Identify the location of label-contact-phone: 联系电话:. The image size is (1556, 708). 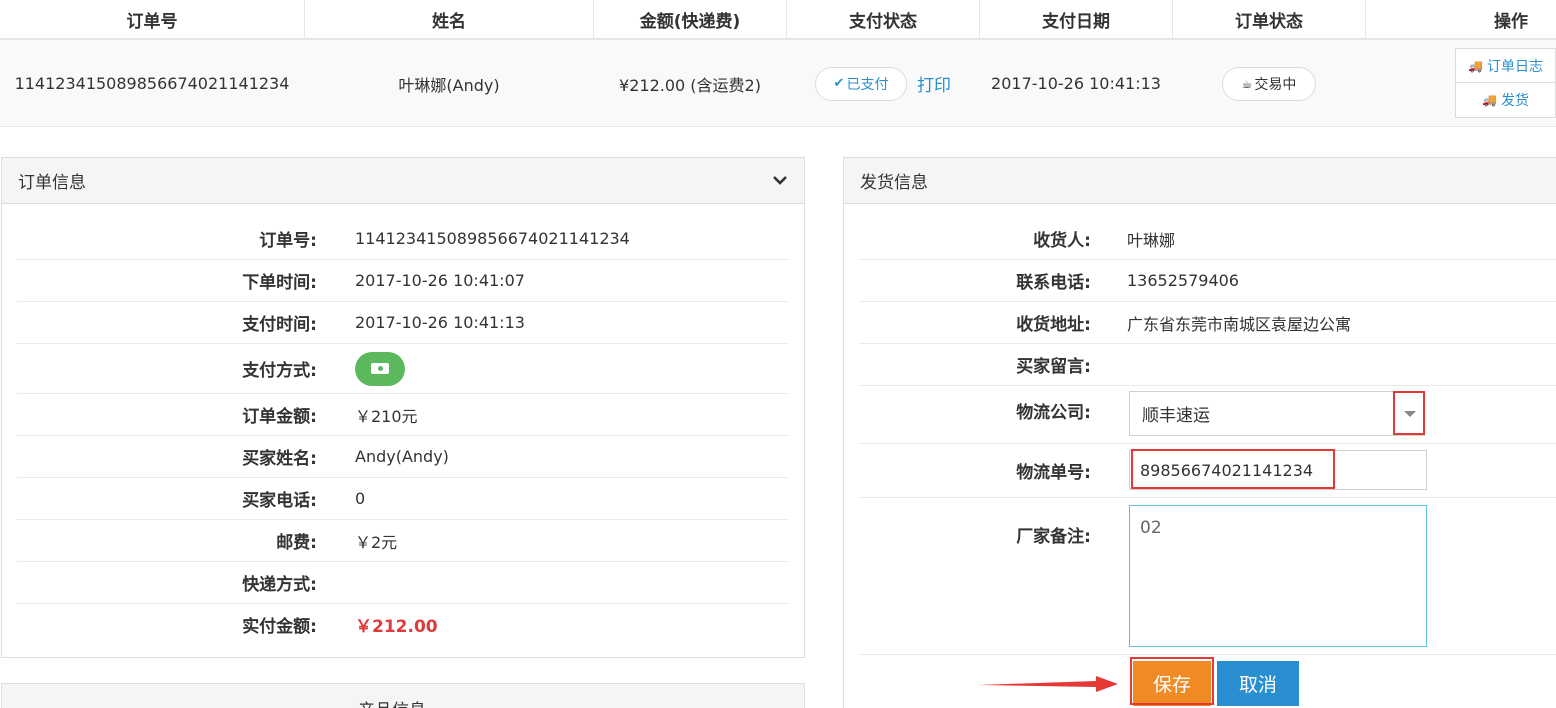
(1053, 283).